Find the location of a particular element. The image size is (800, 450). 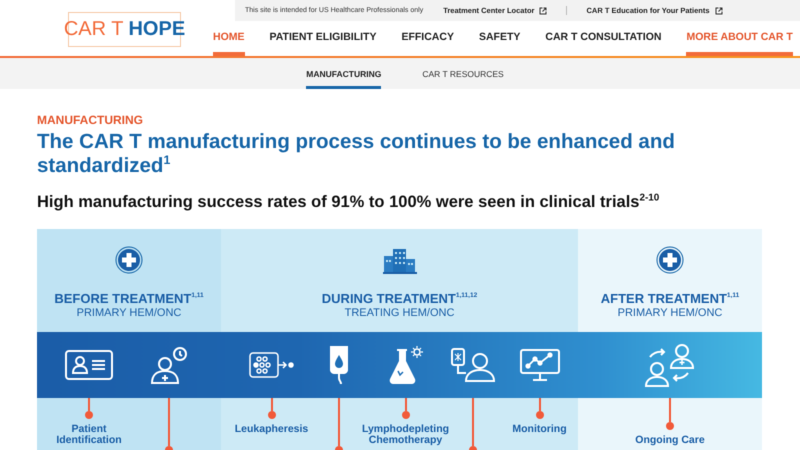

section-label: MANUFACTURING is located at coordinates (90, 120).